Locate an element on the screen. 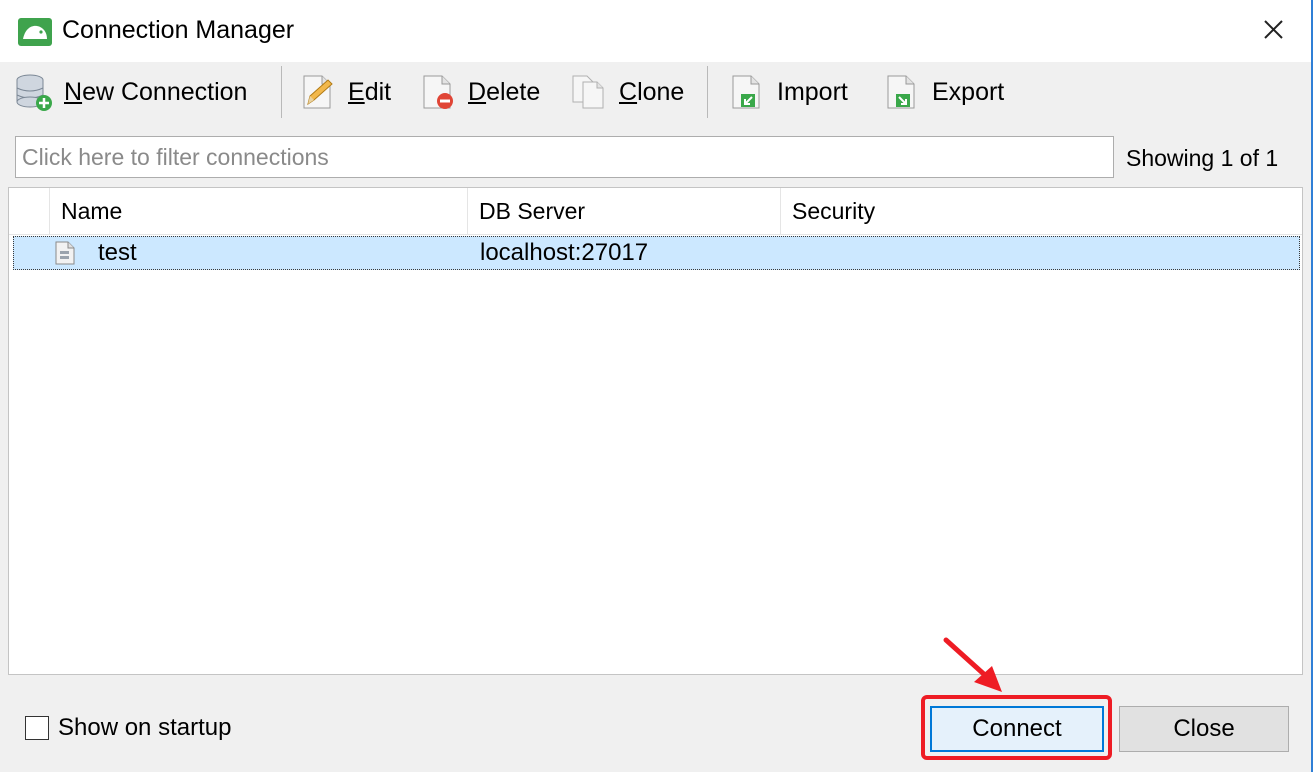 Image resolution: width=1313 pixels, height=772 pixels. server-document-icon is located at coordinates (65, 253).